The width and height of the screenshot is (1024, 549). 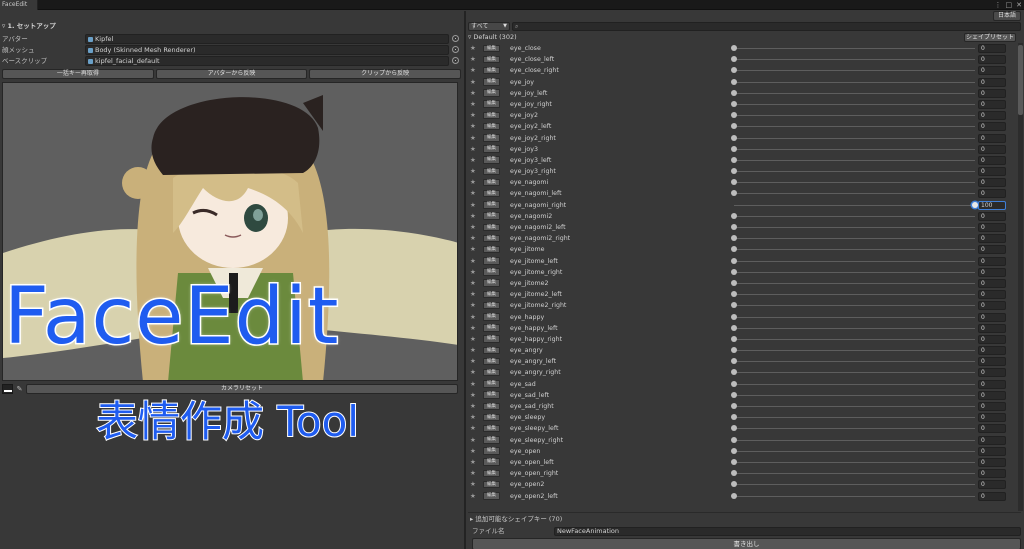 What do you see at coordinates (1020, 277) in the screenshot?
I see `list-scrollbar` at bounding box center [1020, 277].